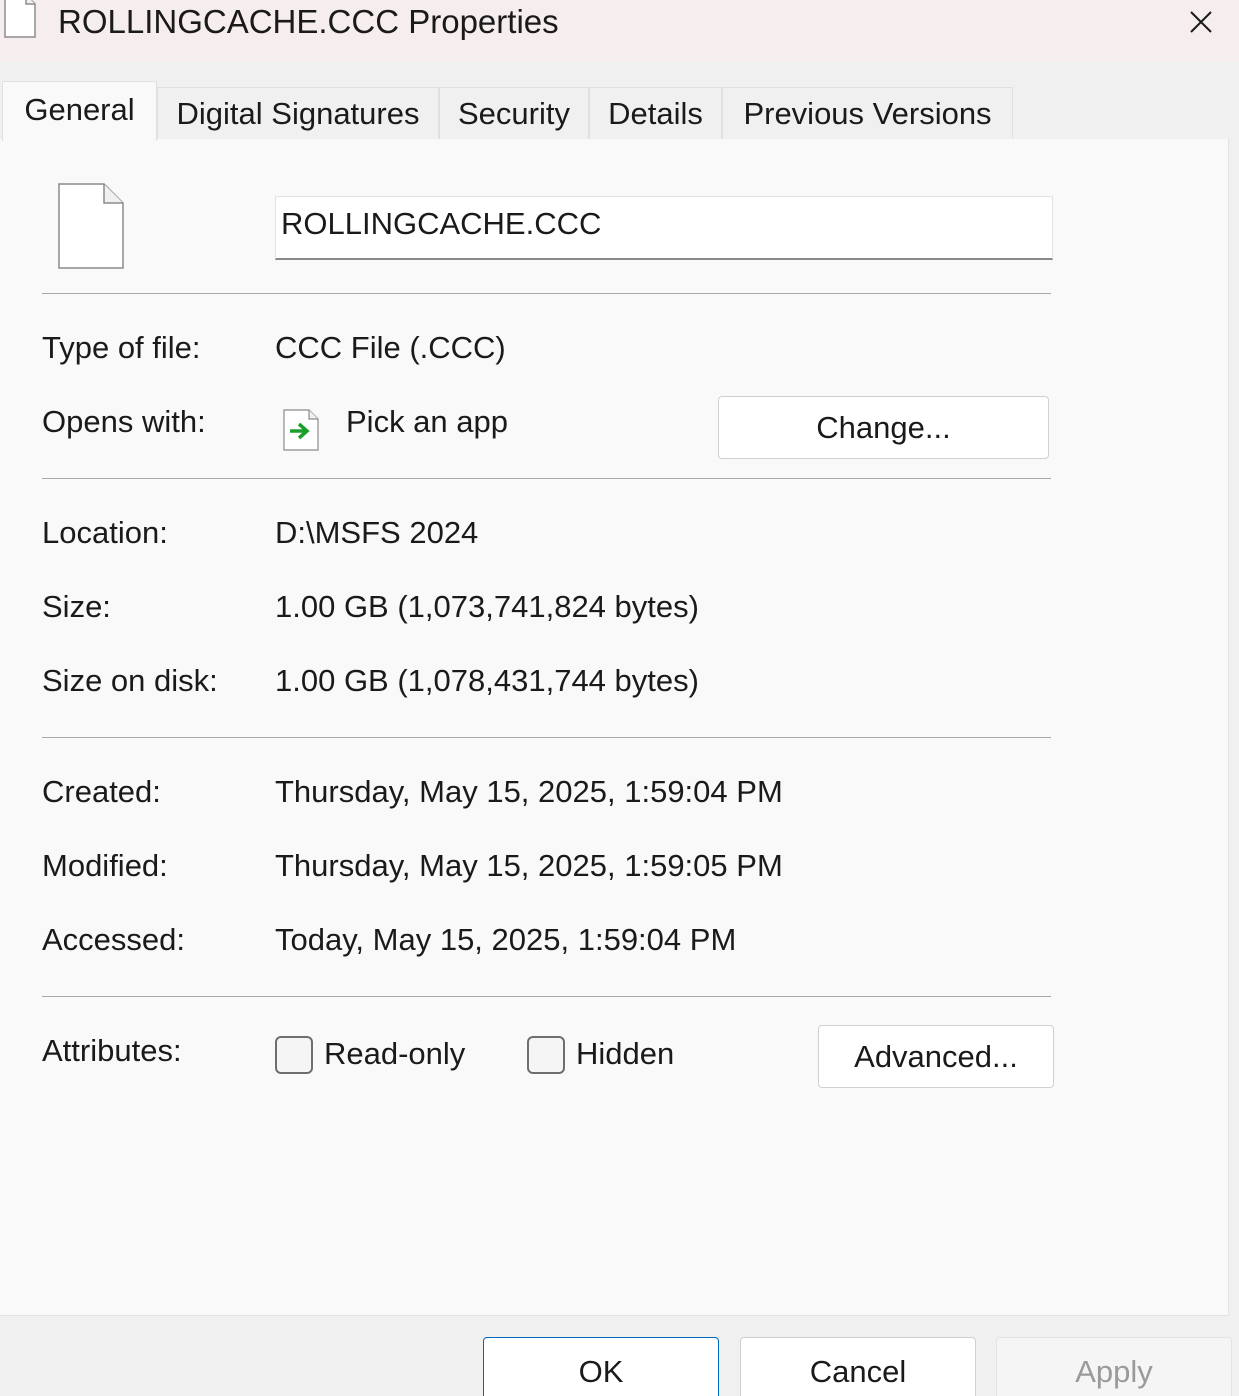  I want to click on type-of-file-label: Type of file:, so click(121, 347).